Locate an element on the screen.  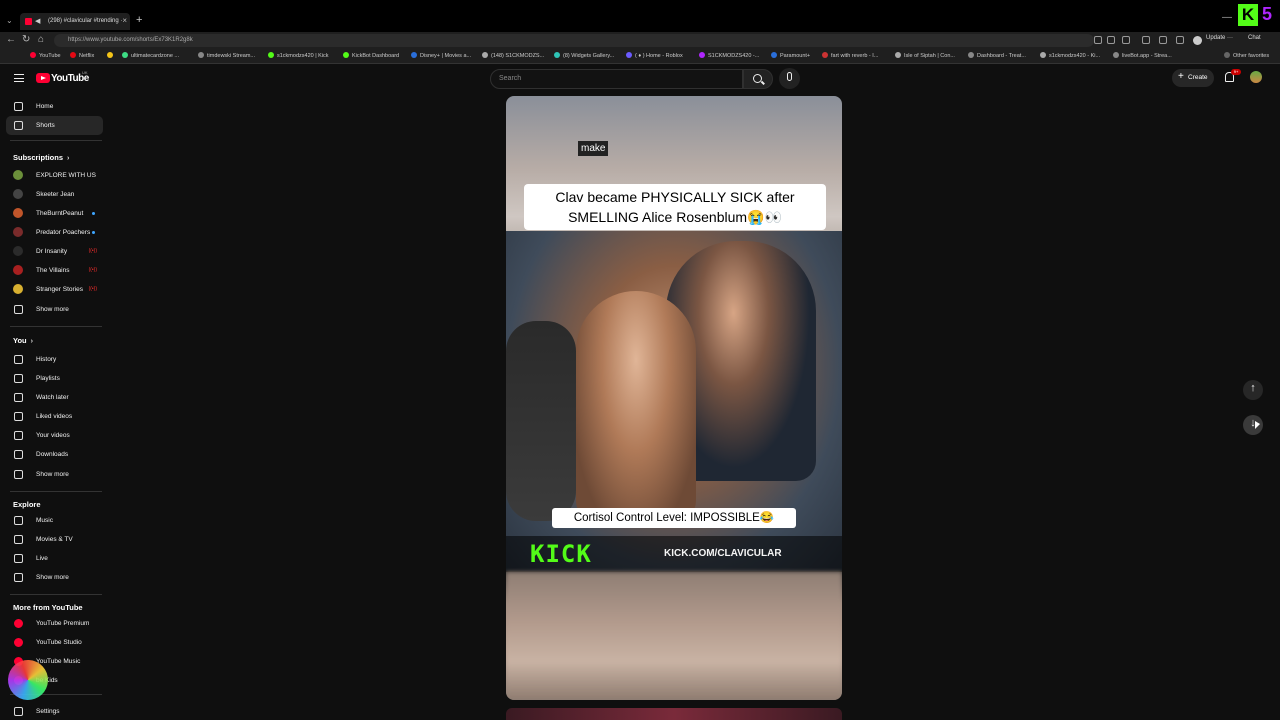
cortisol-overlay-text: Cortisol Control Level: IMPOSSIBLE😂 is located at coordinates (674, 518).